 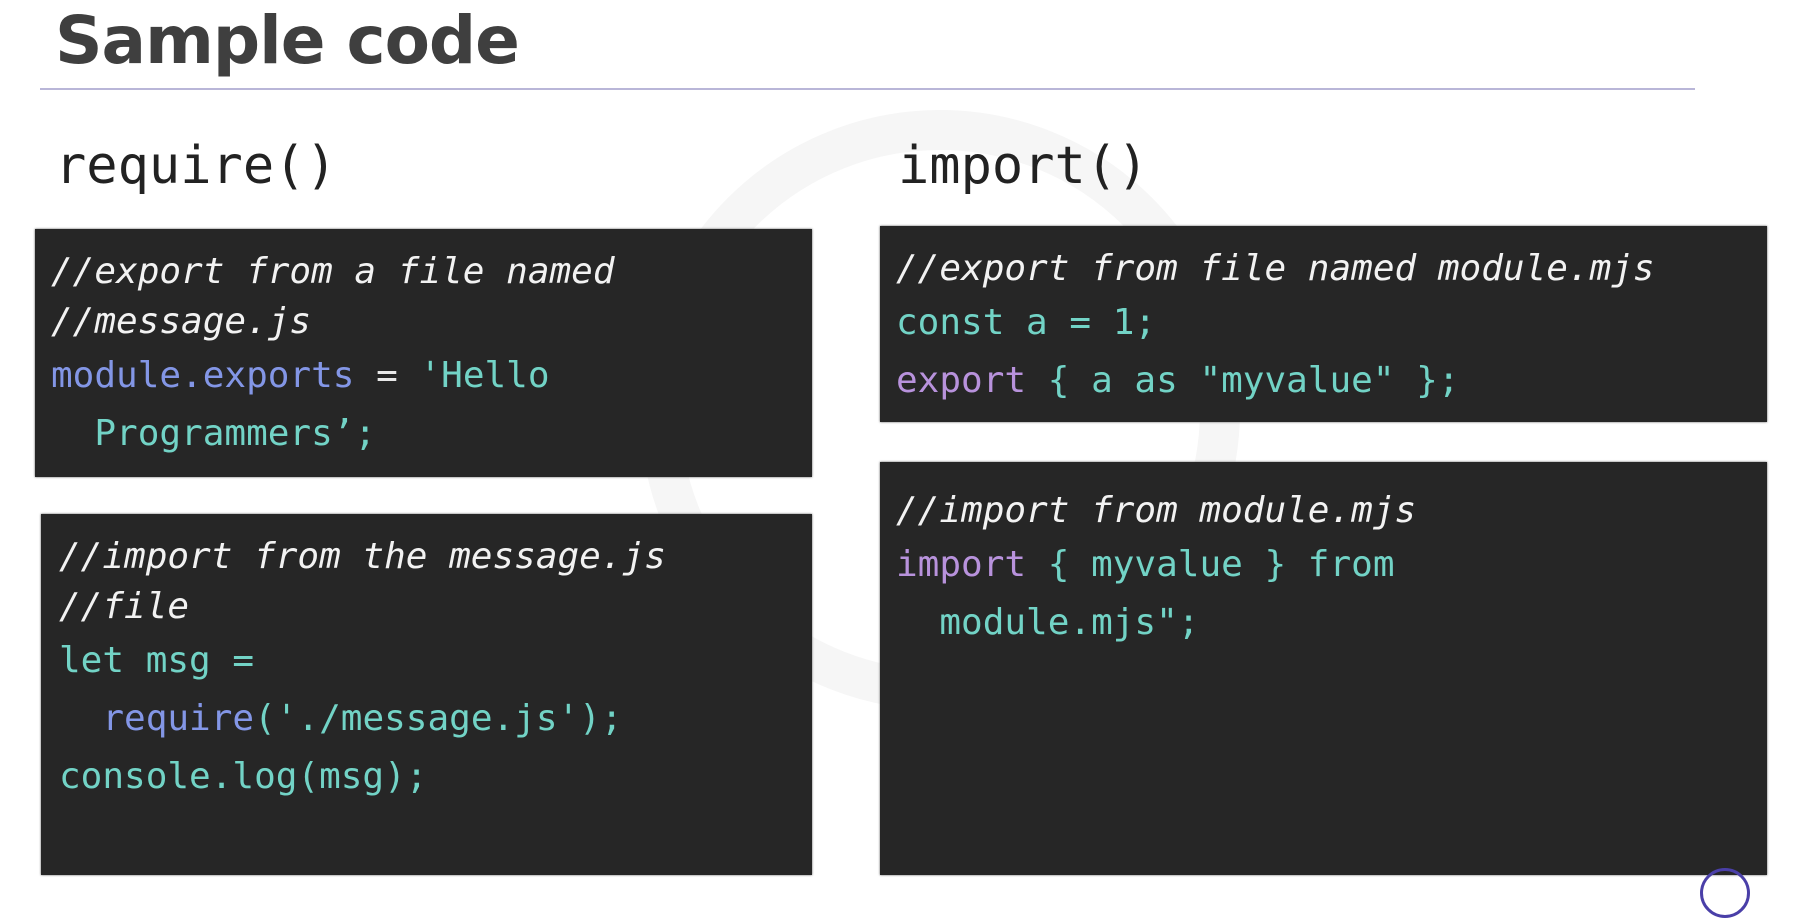 I want to click on code-token: module.exports, so click(x=203, y=375).